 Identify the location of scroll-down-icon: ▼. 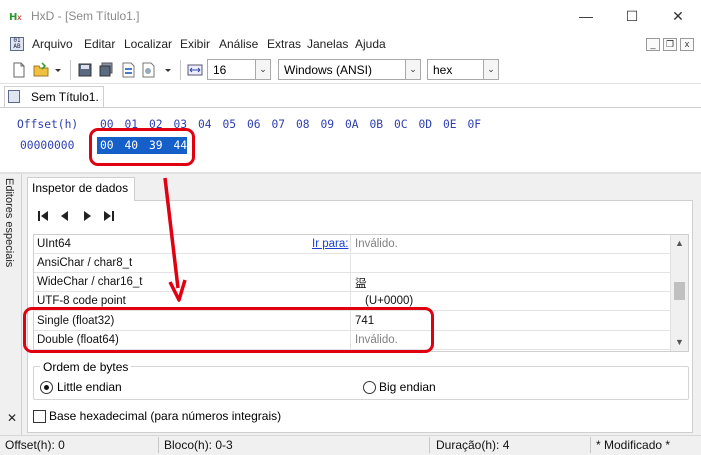
(679, 342).